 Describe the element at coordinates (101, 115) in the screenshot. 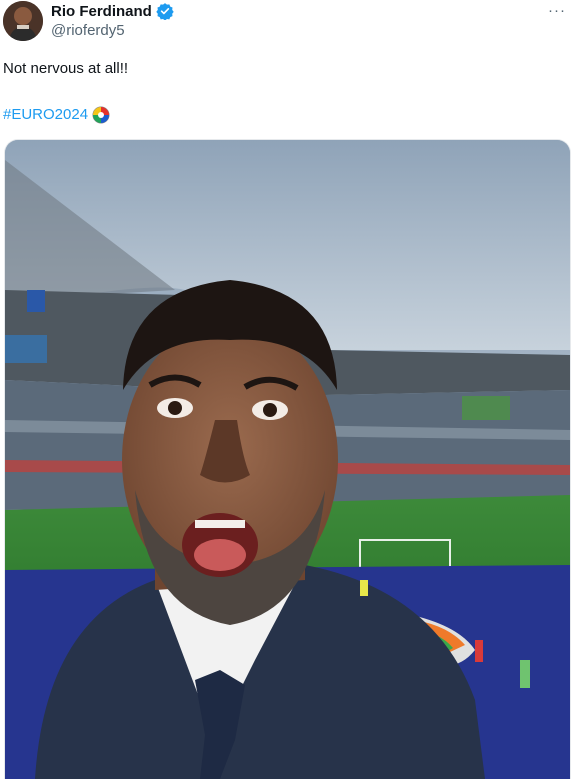

I see `euro-ball-emoji-icon` at that location.